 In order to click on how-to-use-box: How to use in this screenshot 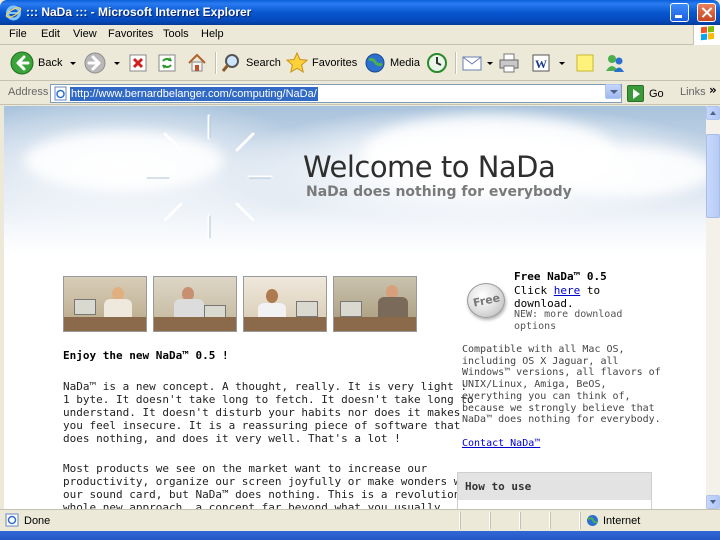, I will do `click(554, 490)`.